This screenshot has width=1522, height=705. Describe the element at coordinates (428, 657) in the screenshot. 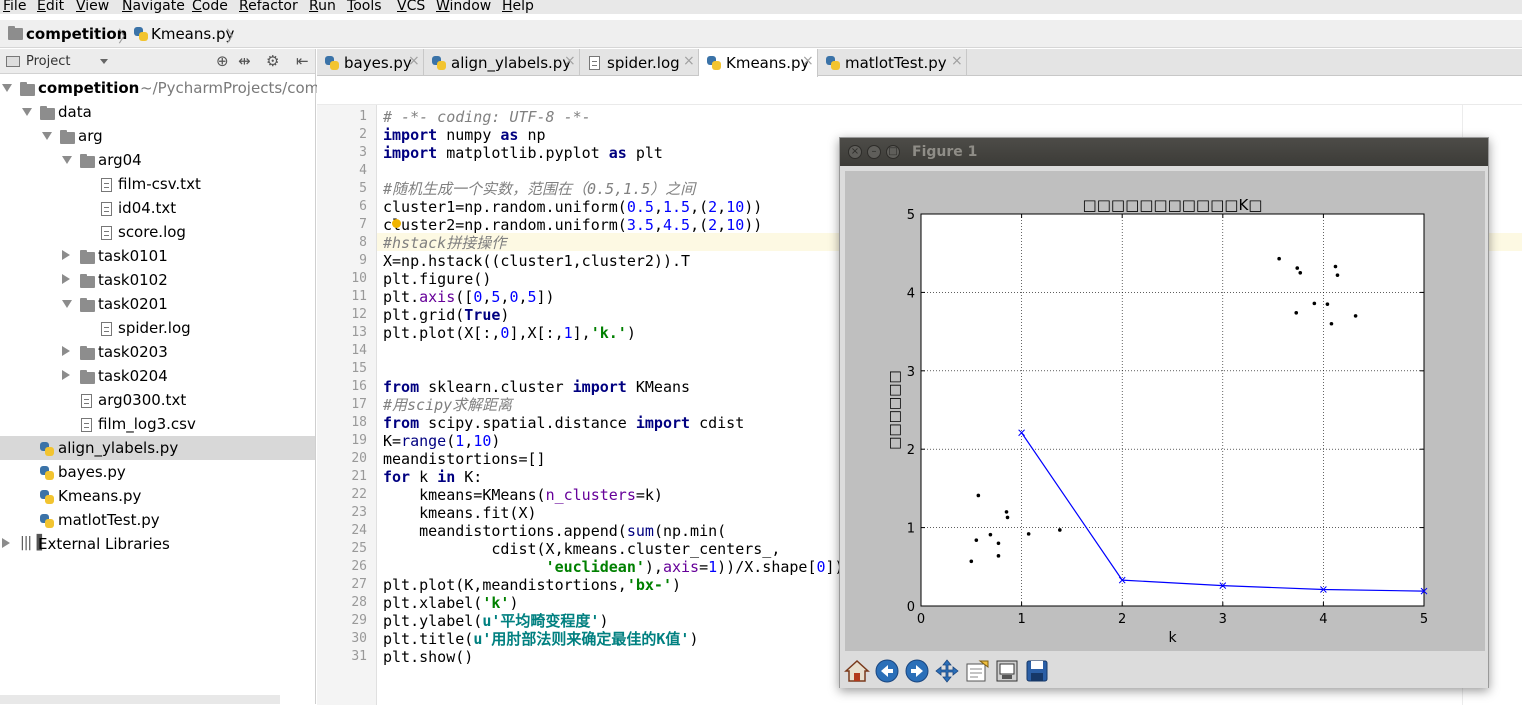

I see `code-line: plt.show()` at that location.